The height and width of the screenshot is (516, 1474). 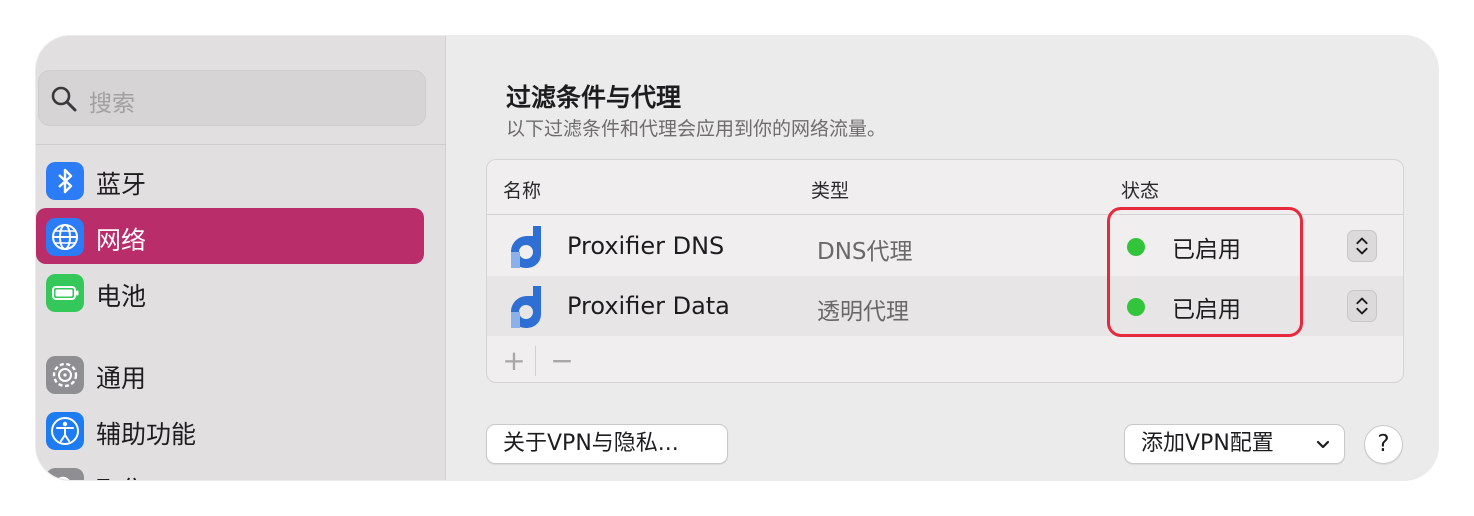 What do you see at coordinates (112, 104) in the screenshot?
I see `search-placeholder: 搜索` at bounding box center [112, 104].